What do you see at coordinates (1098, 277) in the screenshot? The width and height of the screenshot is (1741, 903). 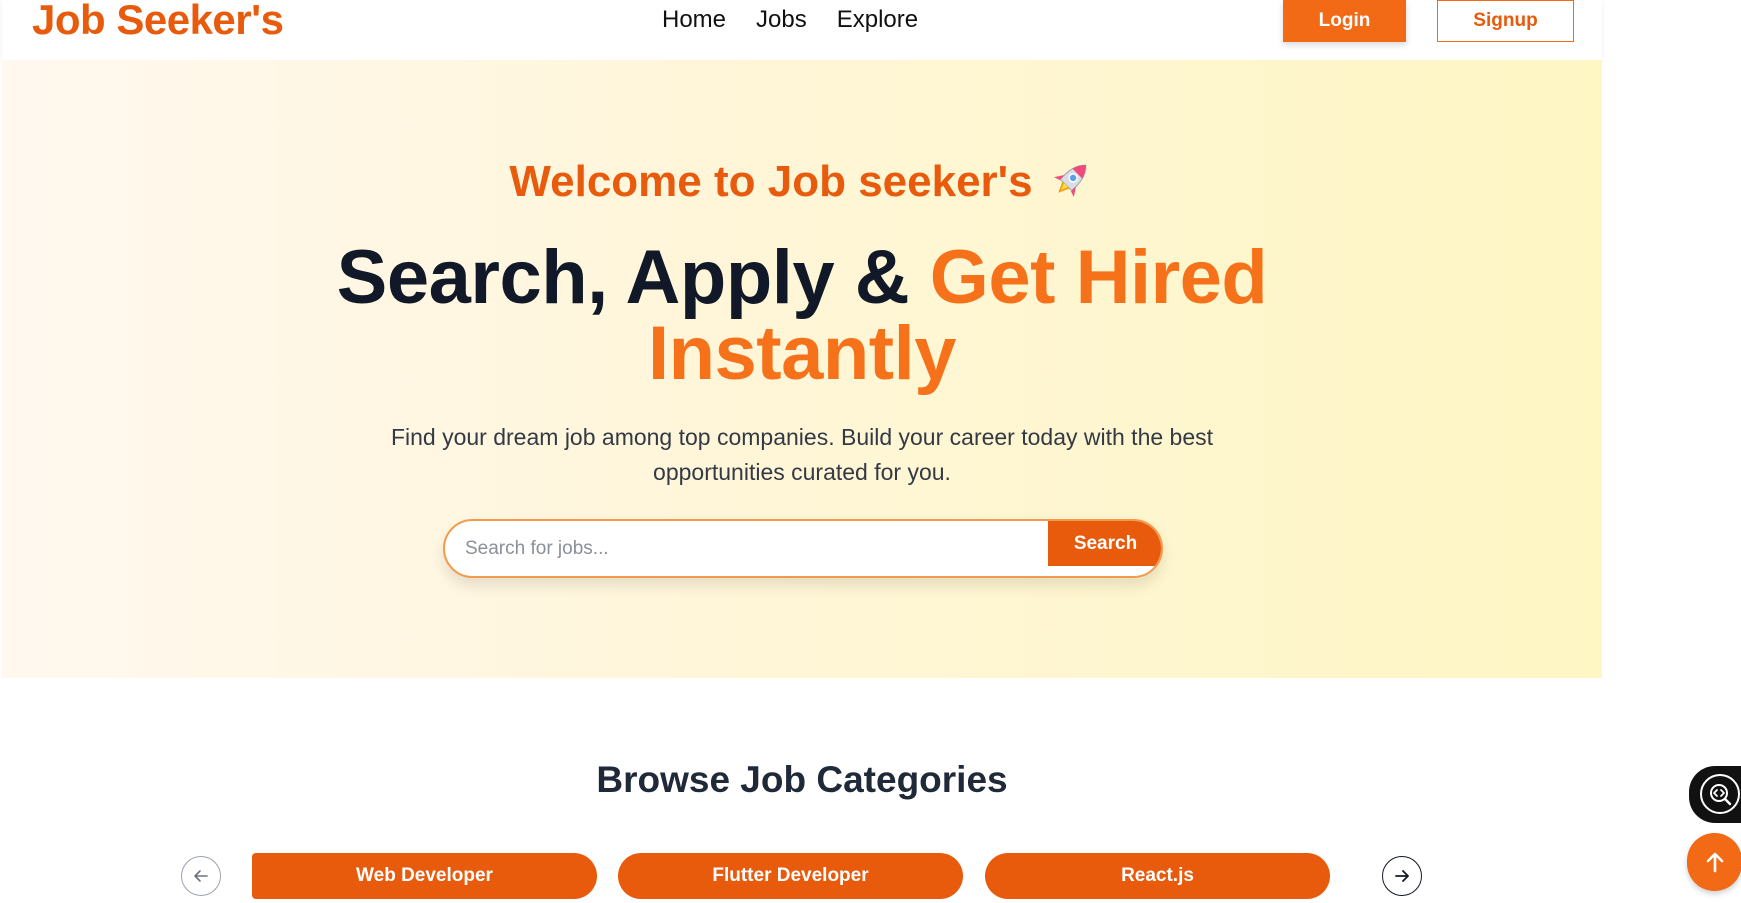 I see `headline-accent: Get Hired` at bounding box center [1098, 277].